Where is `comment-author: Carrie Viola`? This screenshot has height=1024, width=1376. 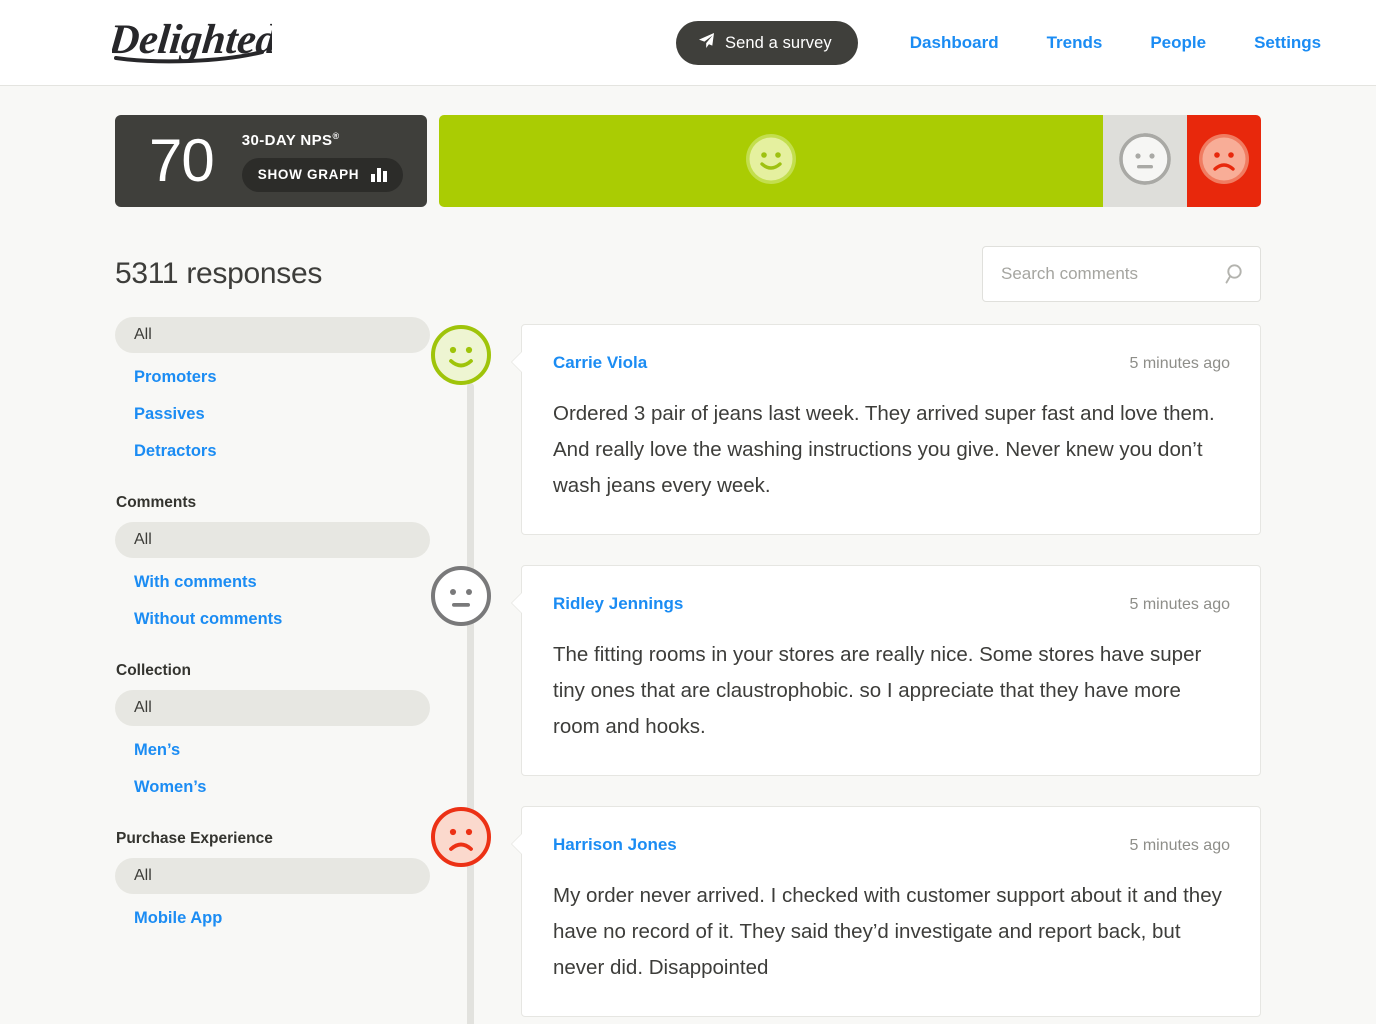 comment-author: Carrie Viola is located at coordinates (600, 363).